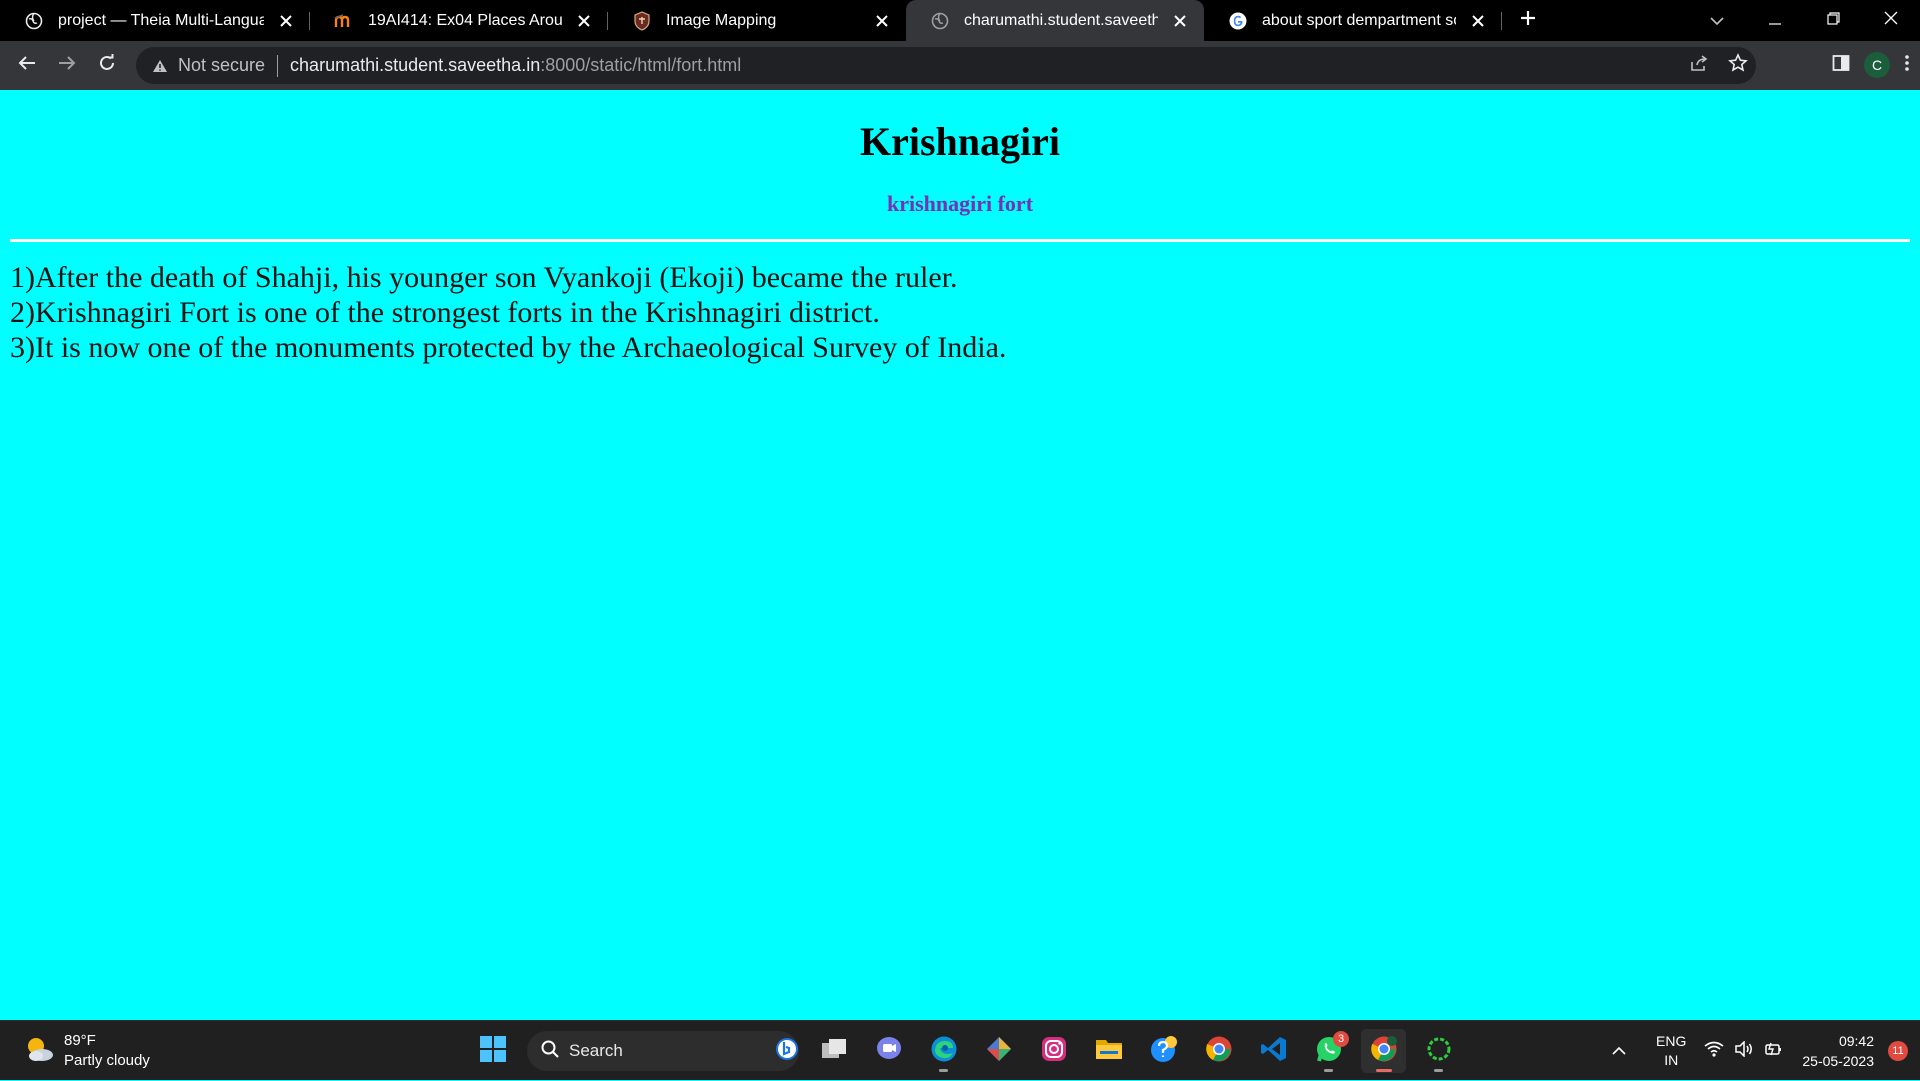 The width and height of the screenshot is (1920, 1081). I want to click on battery-plug-icon, so click(1774, 1051).